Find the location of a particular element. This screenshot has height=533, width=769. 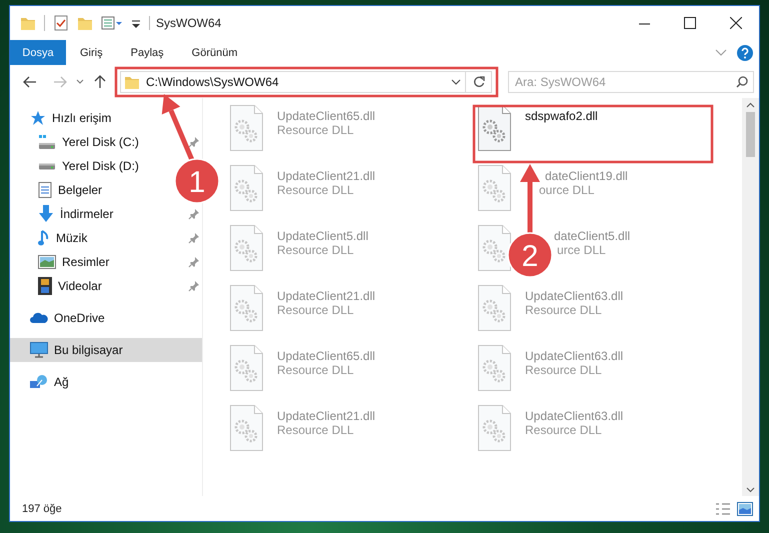

list-icon is located at coordinates (723, 509).